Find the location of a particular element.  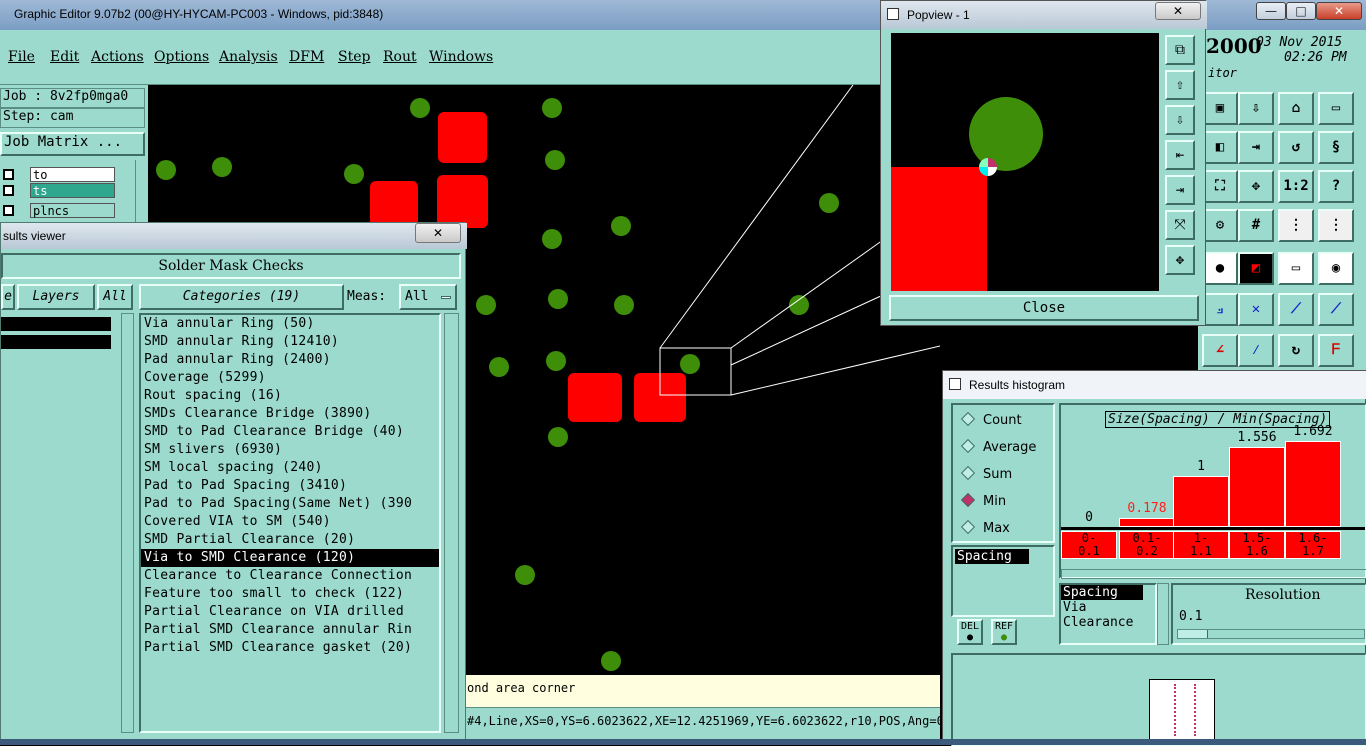

ratio-button: 1:2 is located at coordinates (1296, 186).